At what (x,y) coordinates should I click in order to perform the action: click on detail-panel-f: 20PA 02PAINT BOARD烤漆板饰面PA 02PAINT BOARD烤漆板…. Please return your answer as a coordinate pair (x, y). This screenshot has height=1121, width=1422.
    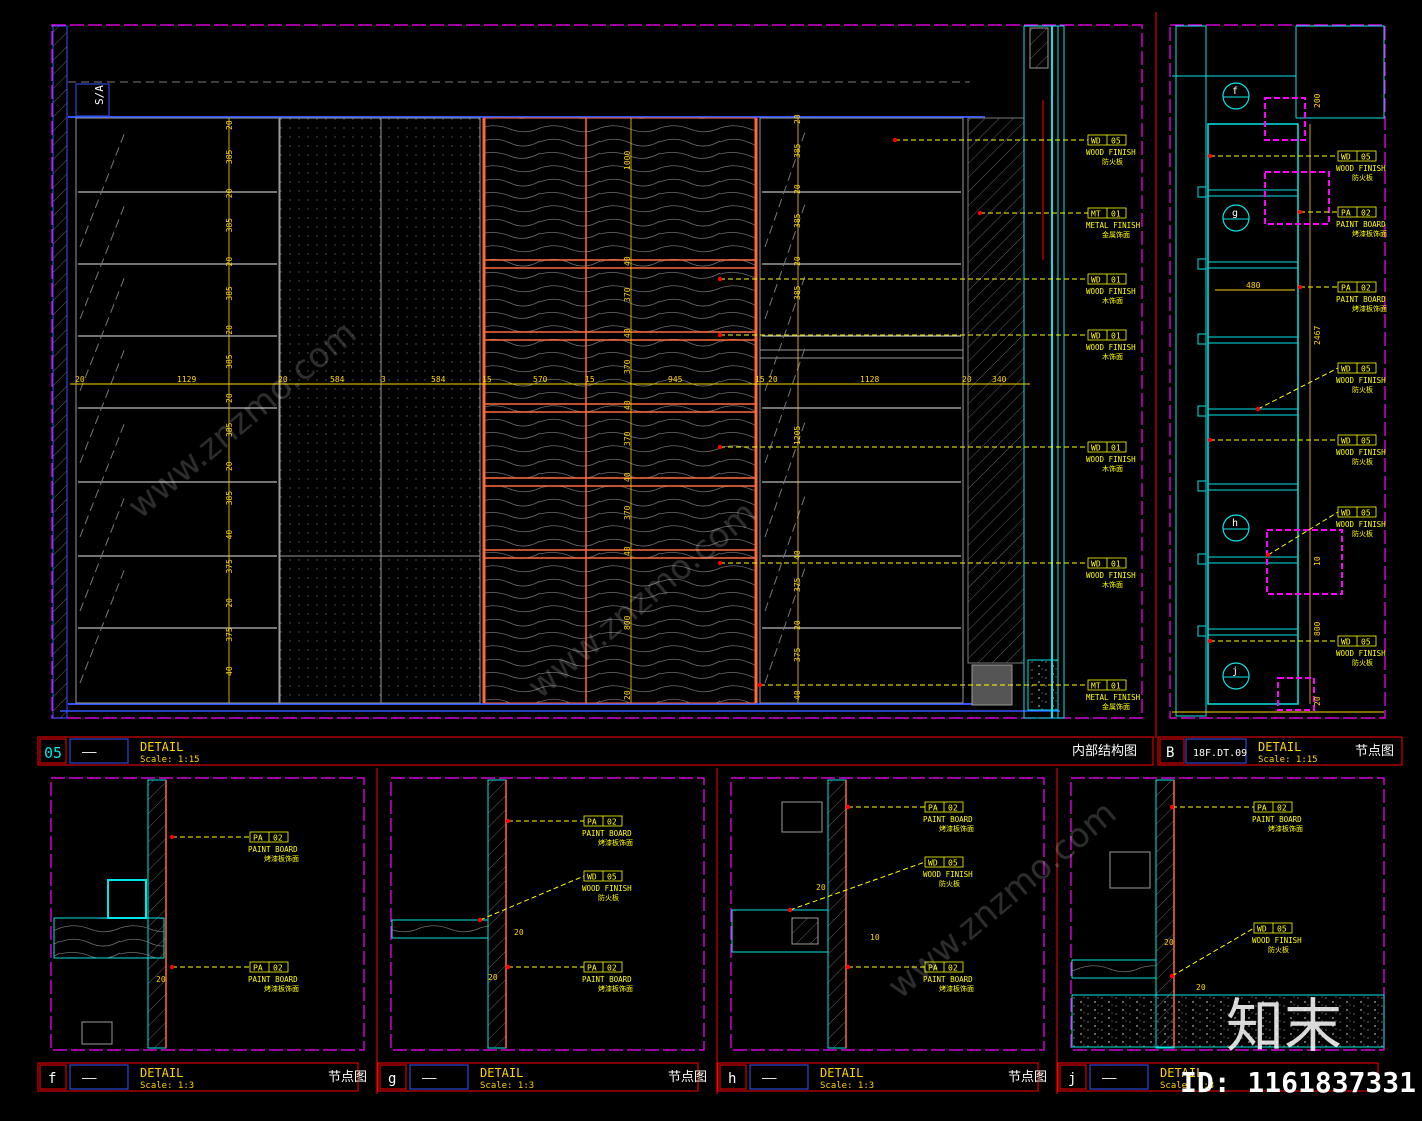
    Looking at the image, I should click on (202, 934).